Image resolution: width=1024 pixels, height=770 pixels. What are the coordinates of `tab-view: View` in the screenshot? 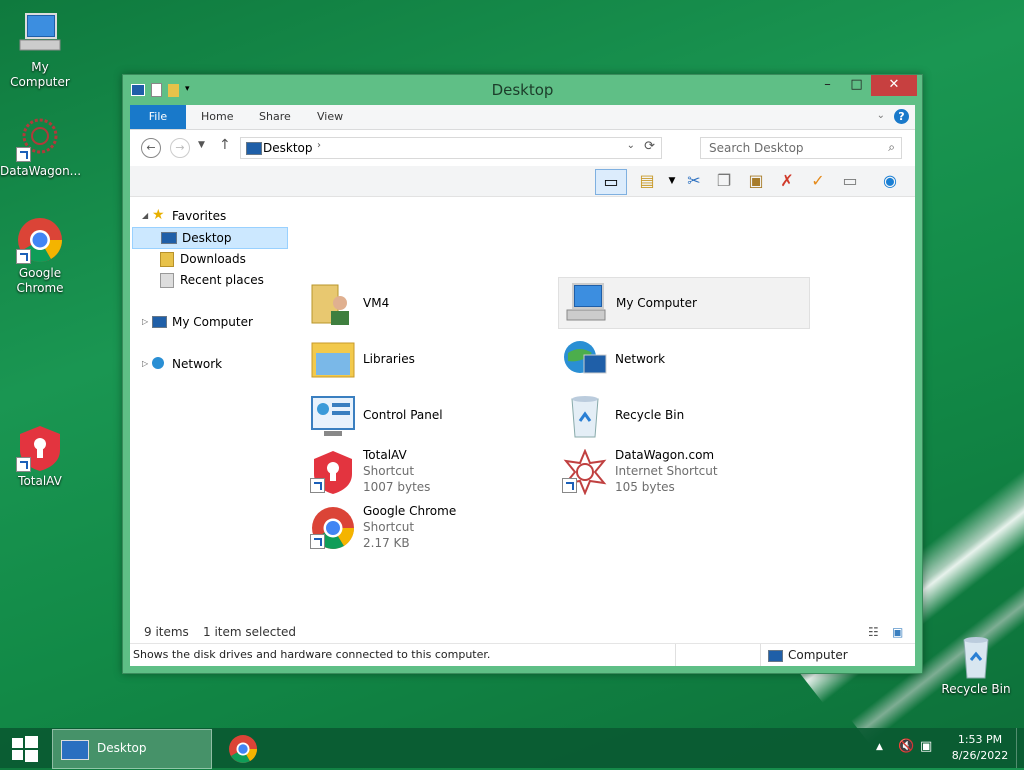 It's located at (330, 117).